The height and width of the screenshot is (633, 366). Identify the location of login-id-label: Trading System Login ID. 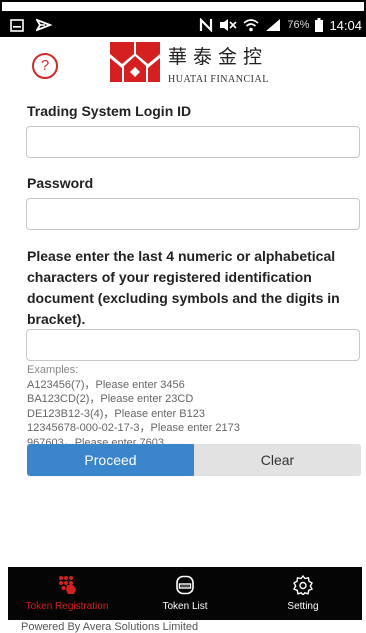
(109, 111).